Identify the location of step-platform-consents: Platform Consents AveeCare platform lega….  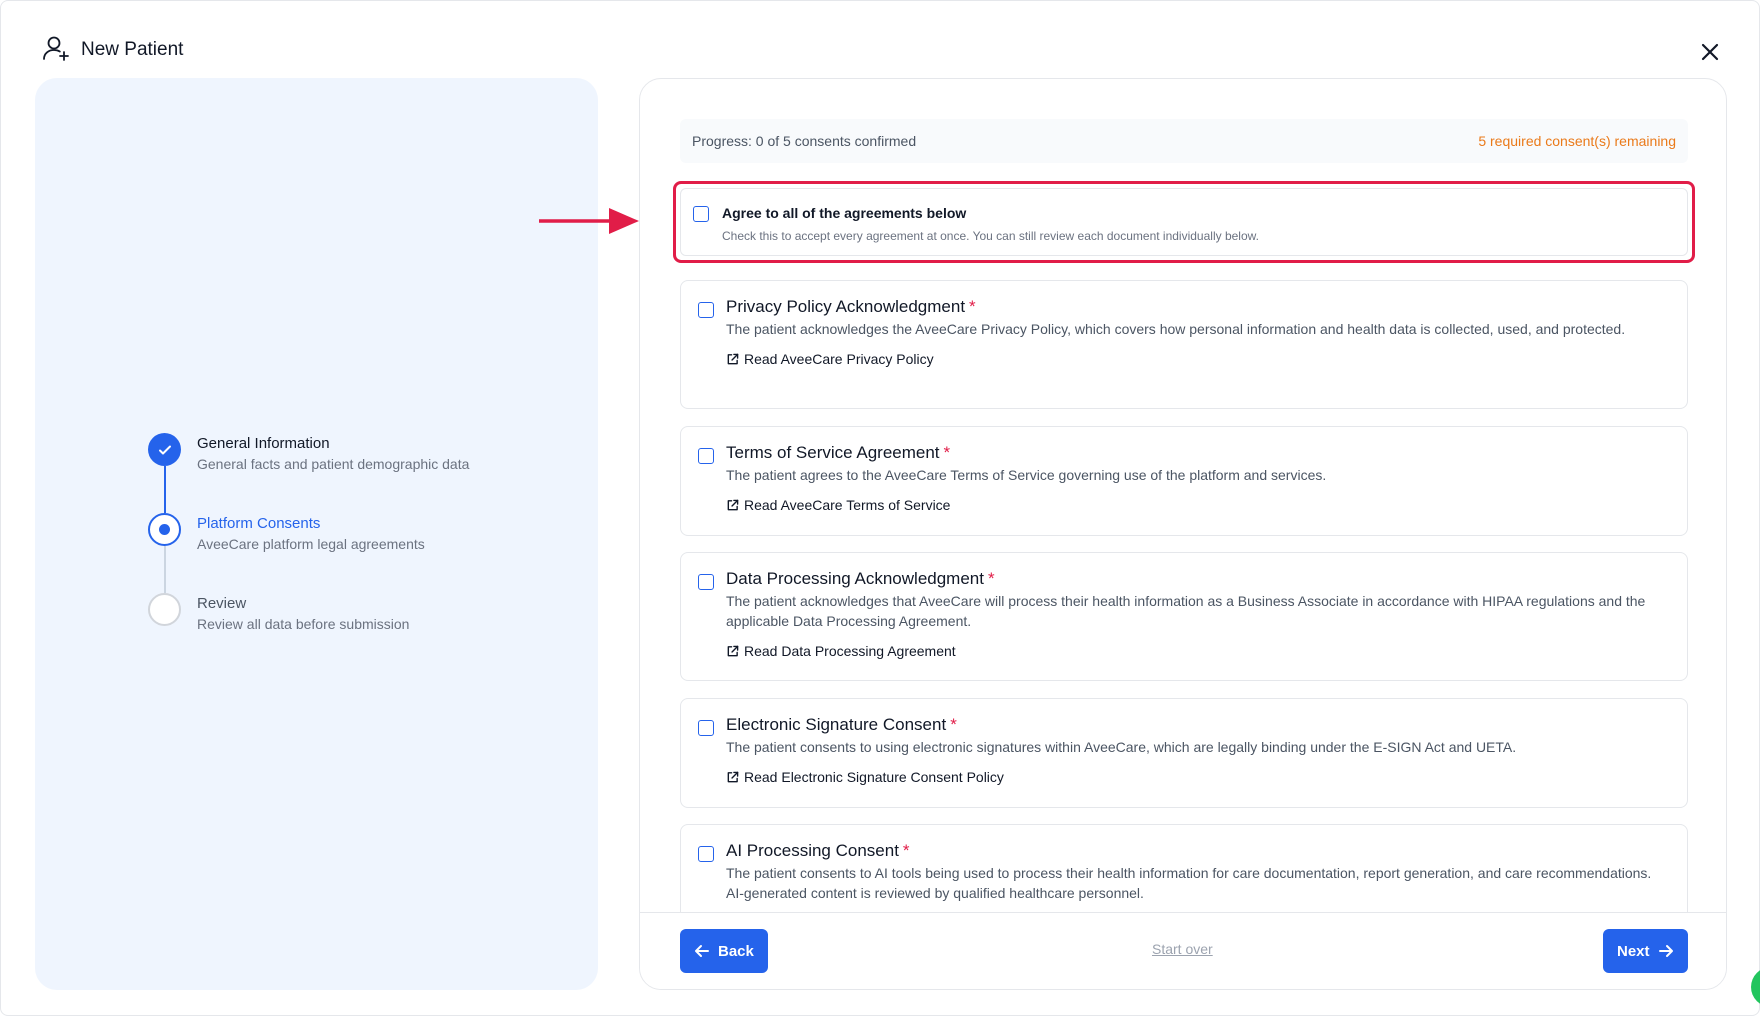
(308, 553).